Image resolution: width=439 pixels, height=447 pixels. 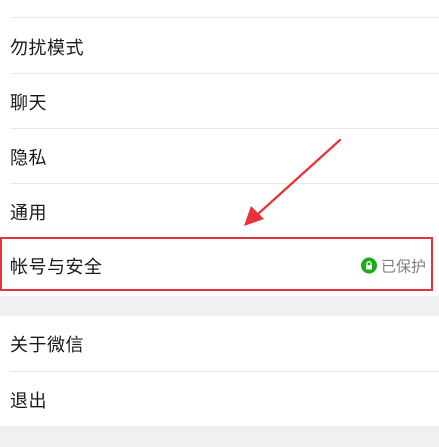 What do you see at coordinates (47, 48) in the screenshot?
I see `settings-item-label: 勿扰模式` at bounding box center [47, 48].